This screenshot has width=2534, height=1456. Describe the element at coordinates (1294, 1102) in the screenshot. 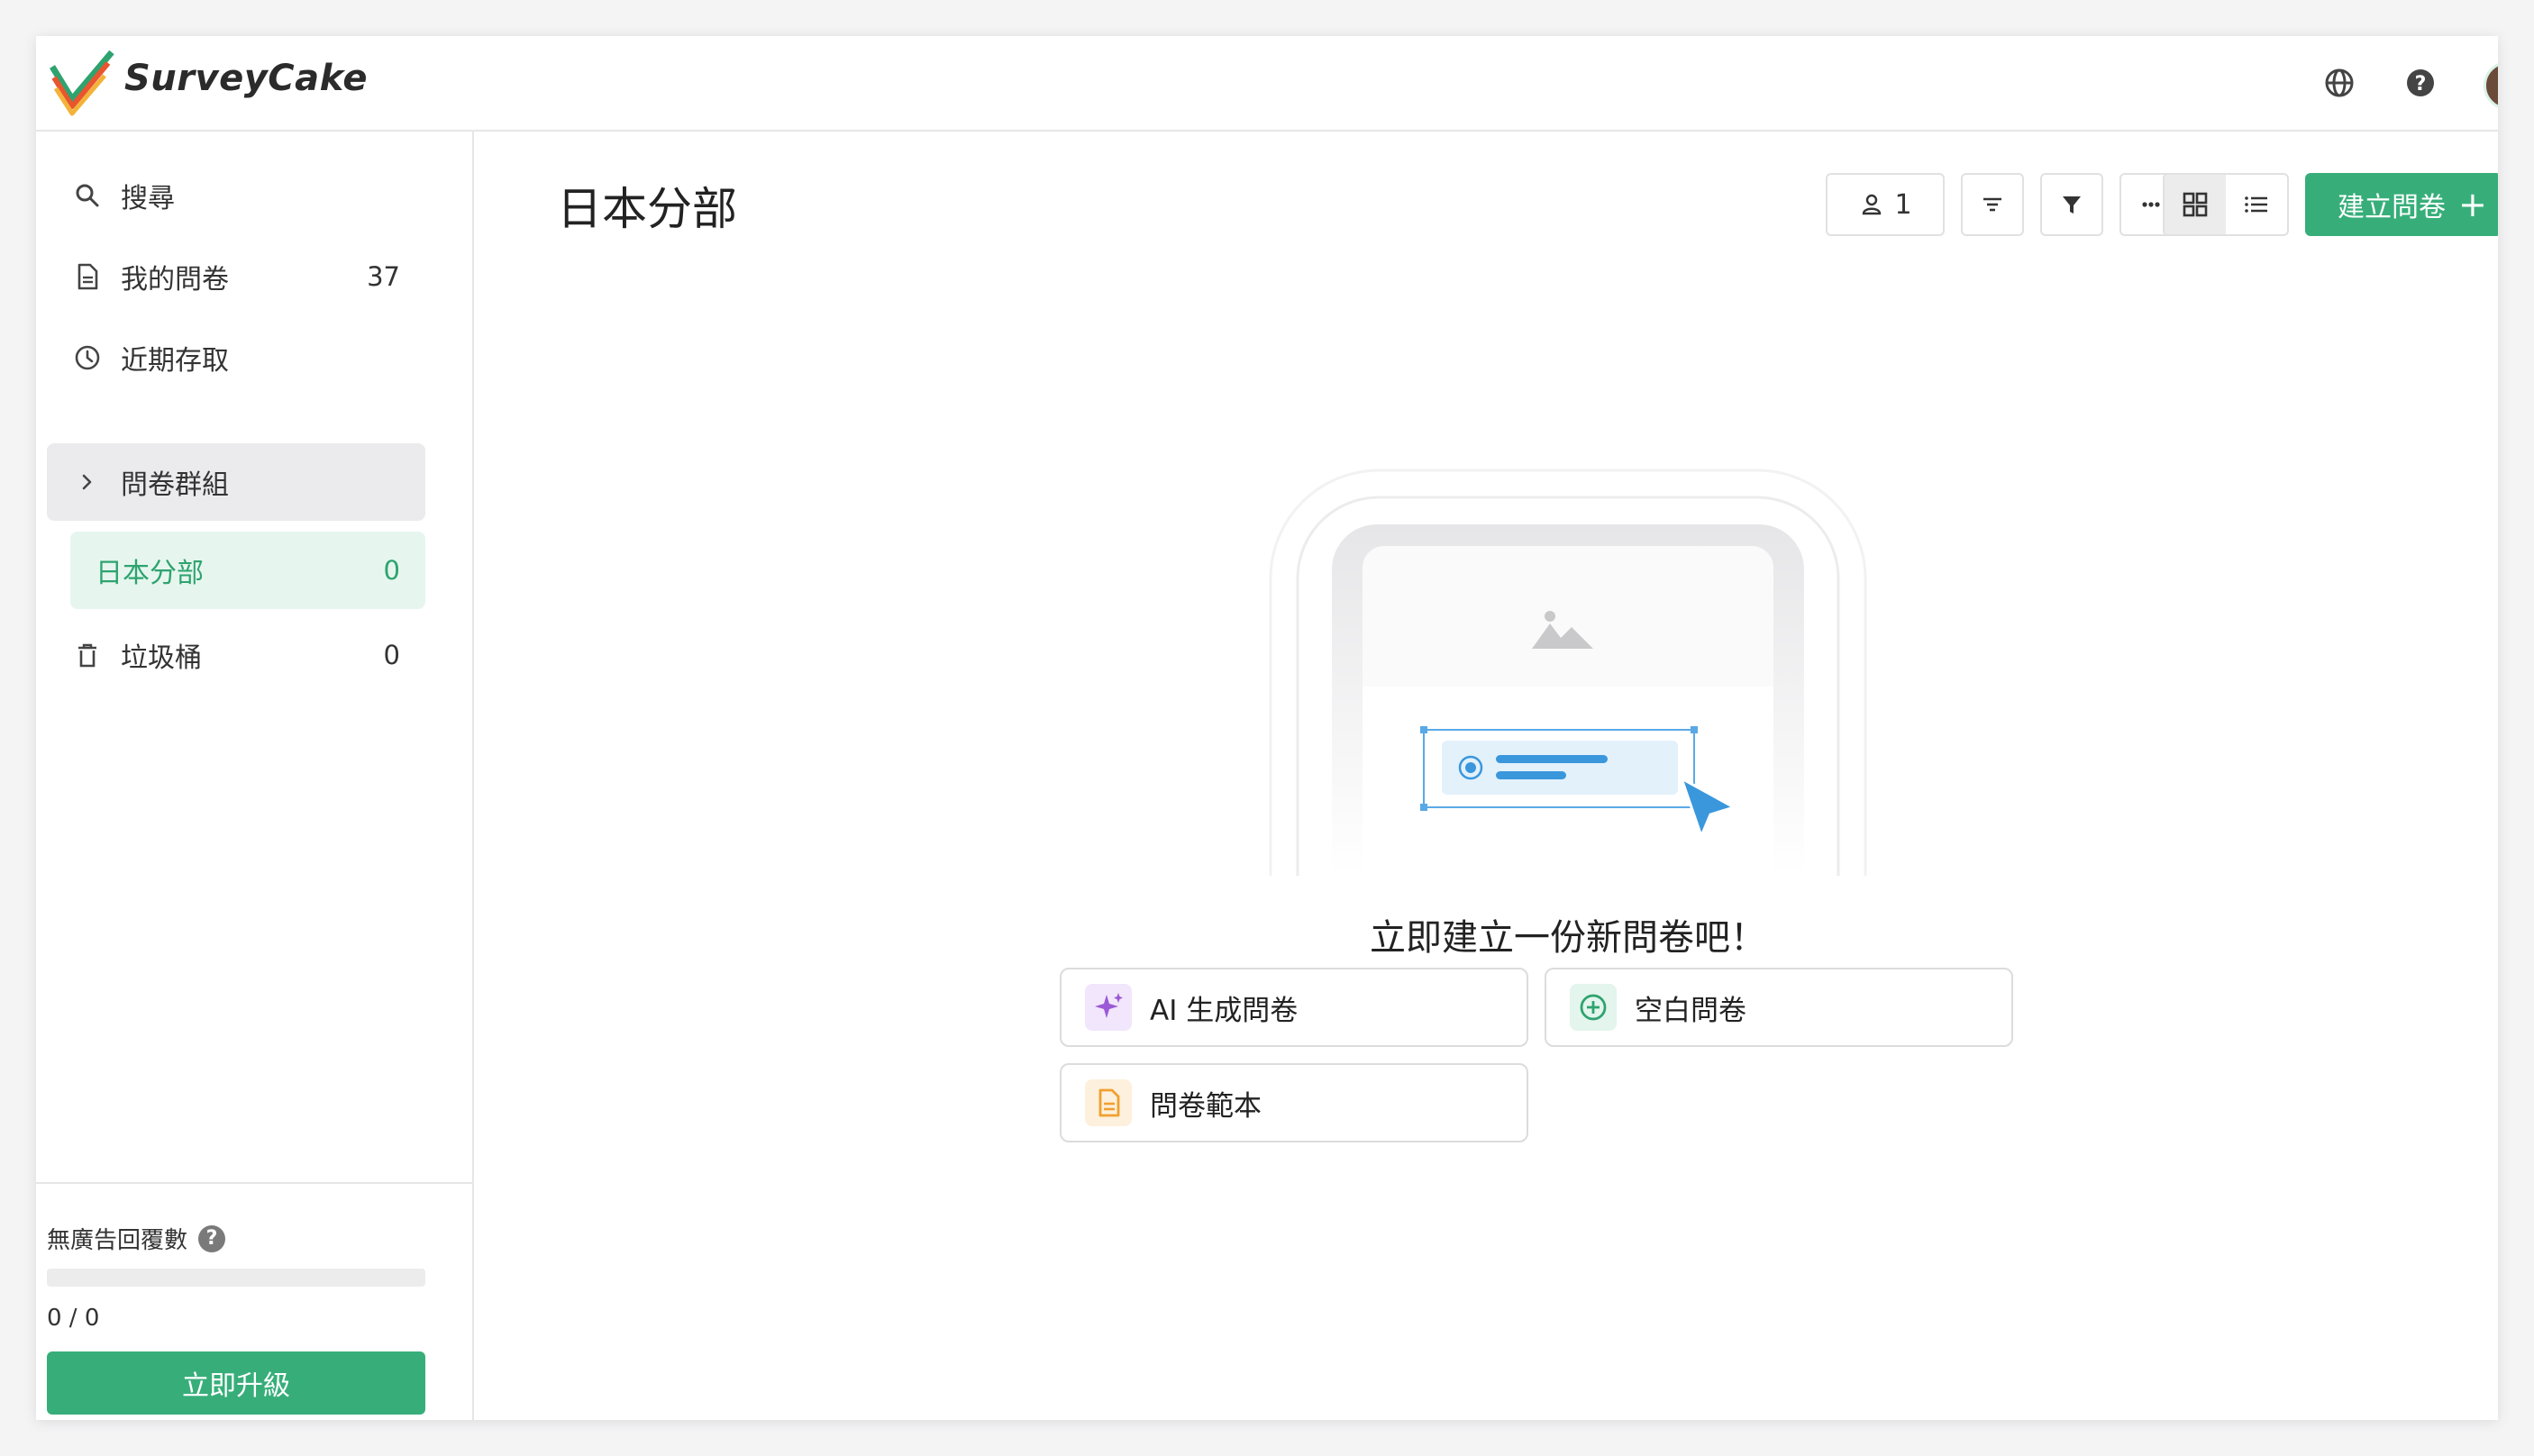

I see `survey-template-option: 問卷範本` at that location.